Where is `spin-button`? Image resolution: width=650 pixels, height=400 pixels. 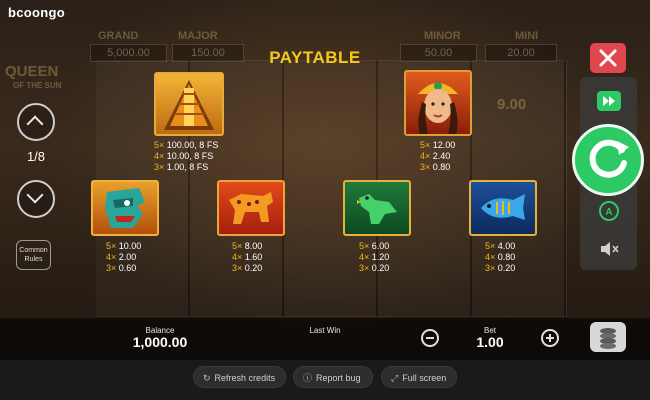
spin-button is located at coordinates (608, 160).